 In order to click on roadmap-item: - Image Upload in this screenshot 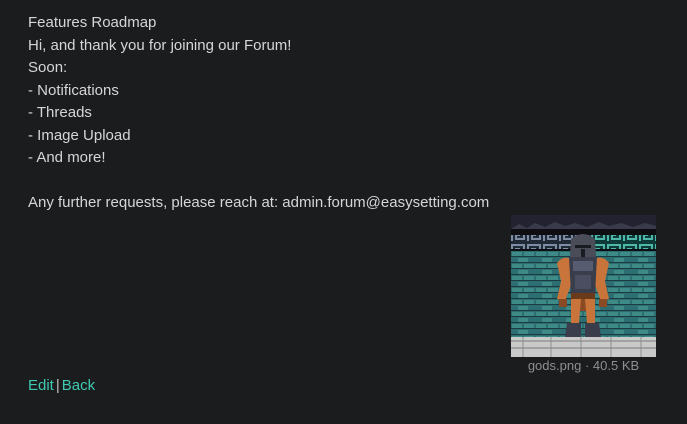, I will do `click(79, 135)`.